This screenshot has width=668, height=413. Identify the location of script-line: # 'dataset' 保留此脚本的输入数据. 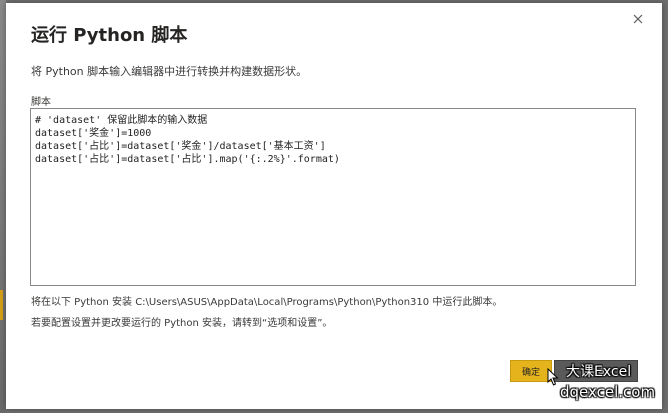
(333, 120).